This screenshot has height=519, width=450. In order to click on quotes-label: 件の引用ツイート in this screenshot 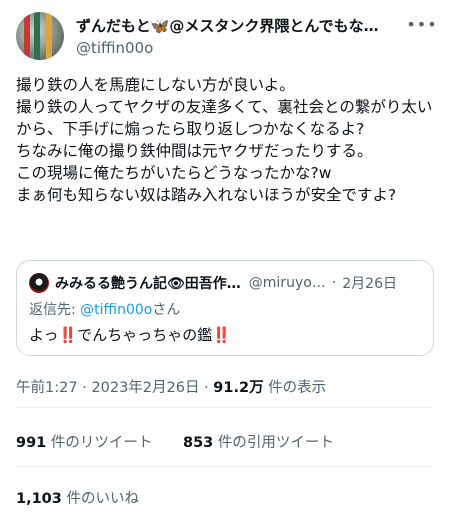, I will do `click(273, 443)`.